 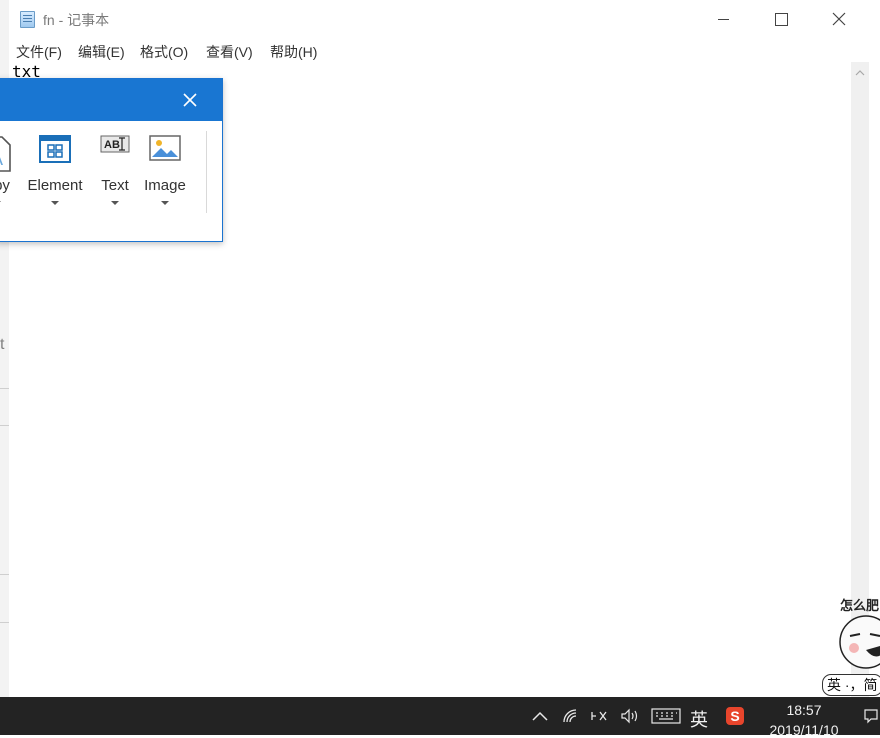 I want to click on scroll-up-icon, so click(x=860, y=73).